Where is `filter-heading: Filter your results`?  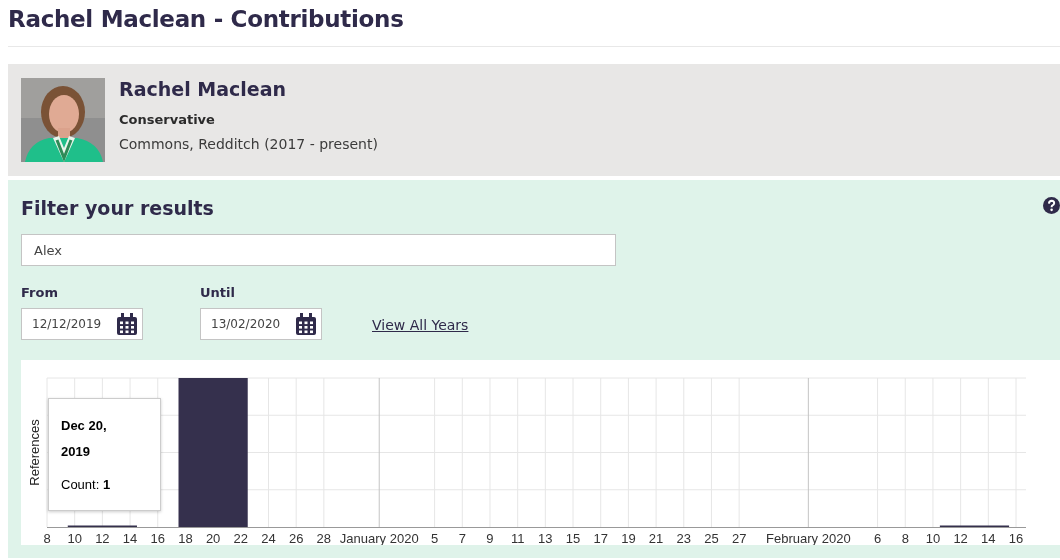
filter-heading: Filter your results is located at coordinates (117, 208).